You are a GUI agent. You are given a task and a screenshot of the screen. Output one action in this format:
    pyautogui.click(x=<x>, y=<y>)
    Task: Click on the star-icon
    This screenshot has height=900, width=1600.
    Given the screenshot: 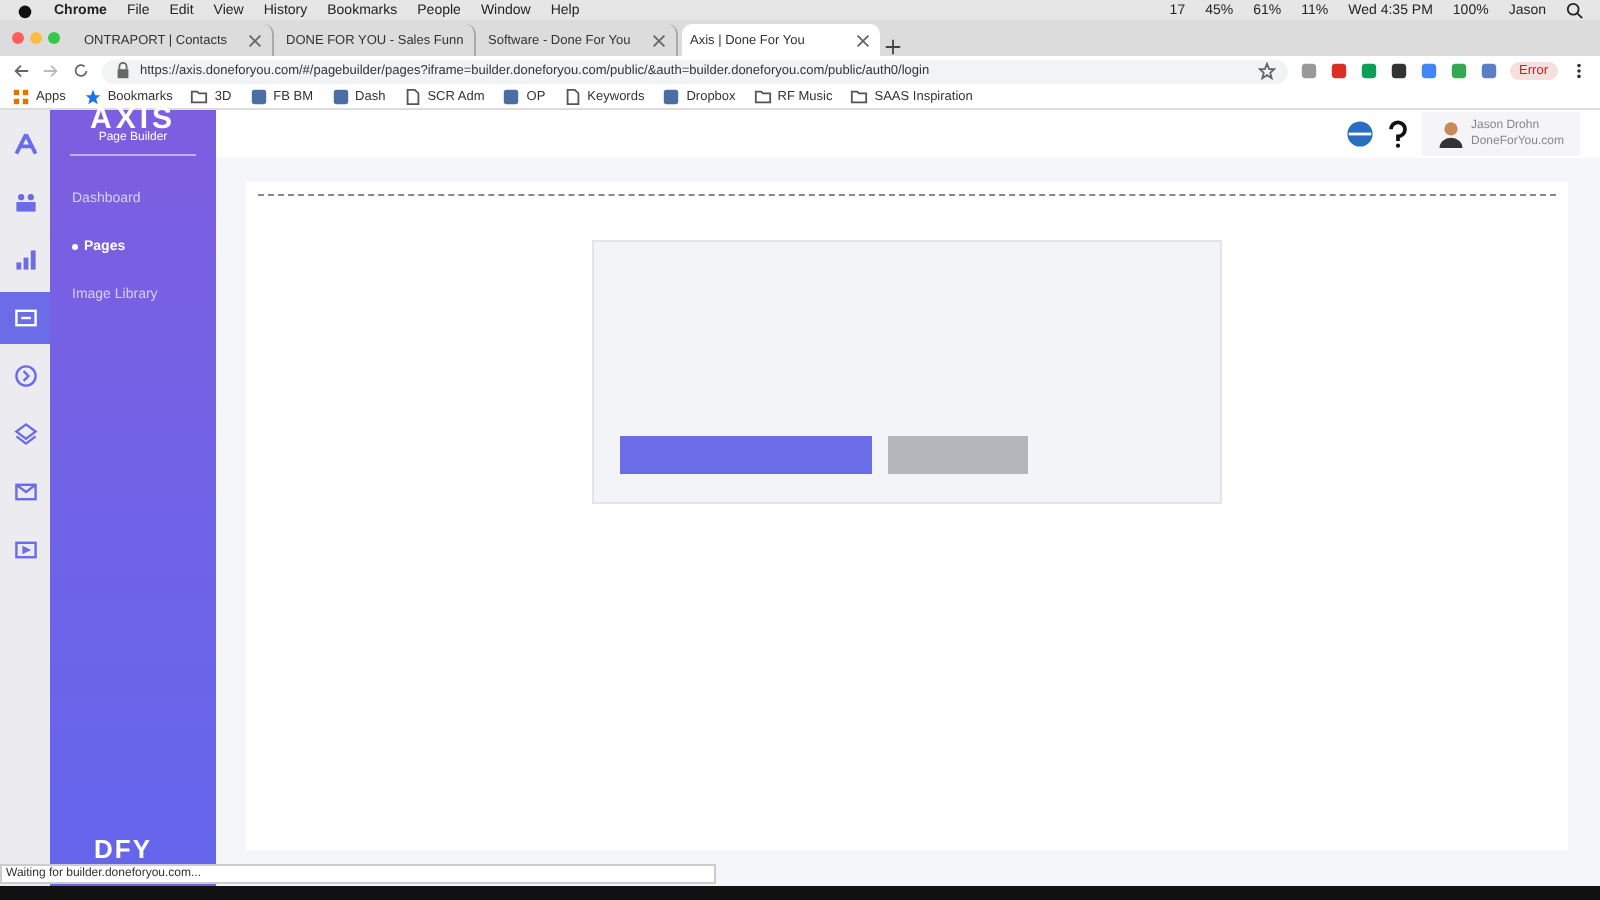 What is the action you would take?
    pyautogui.click(x=92, y=97)
    